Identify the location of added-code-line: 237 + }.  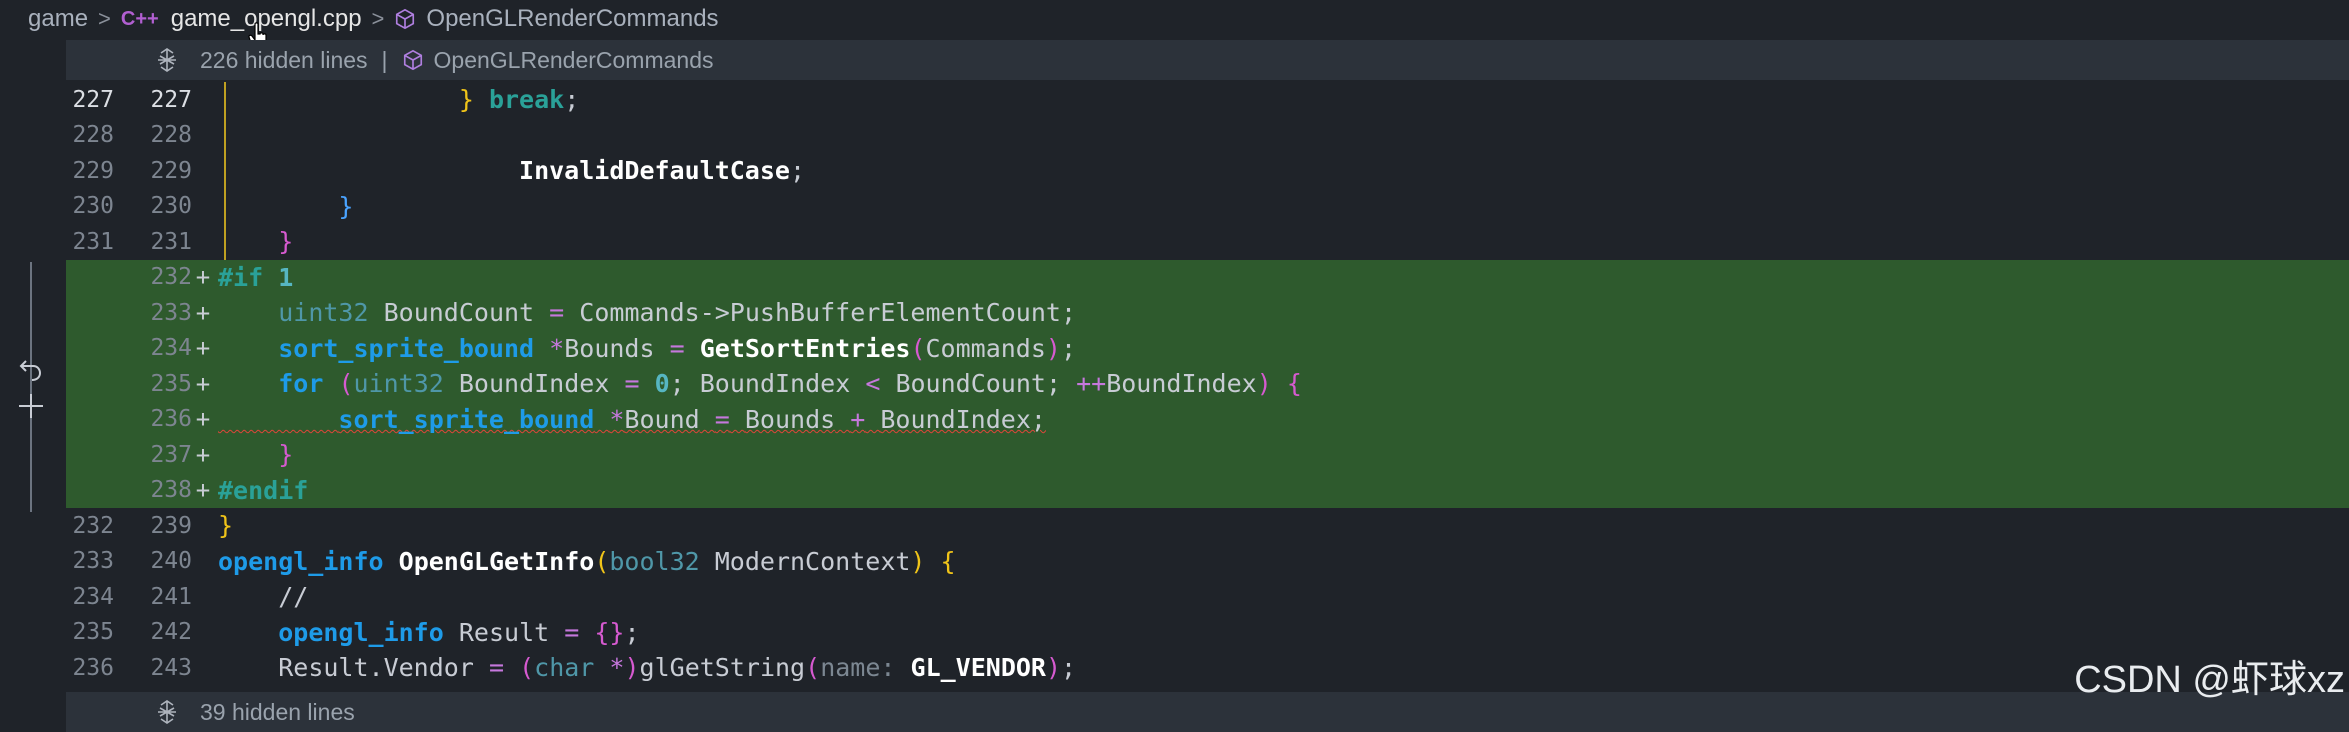
(1207, 455).